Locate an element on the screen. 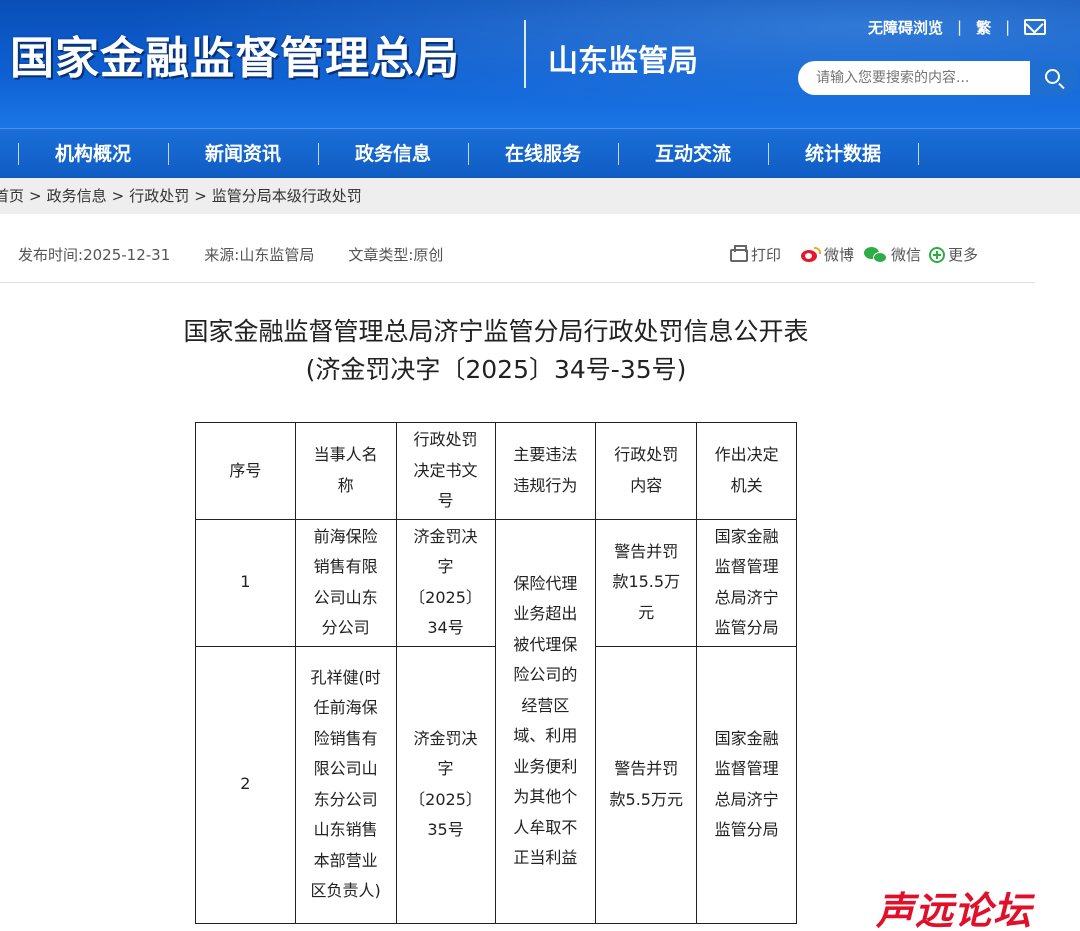 This screenshot has width=1080, height=931. share-weibo-button: 微博 is located at coordinates (827, 255).